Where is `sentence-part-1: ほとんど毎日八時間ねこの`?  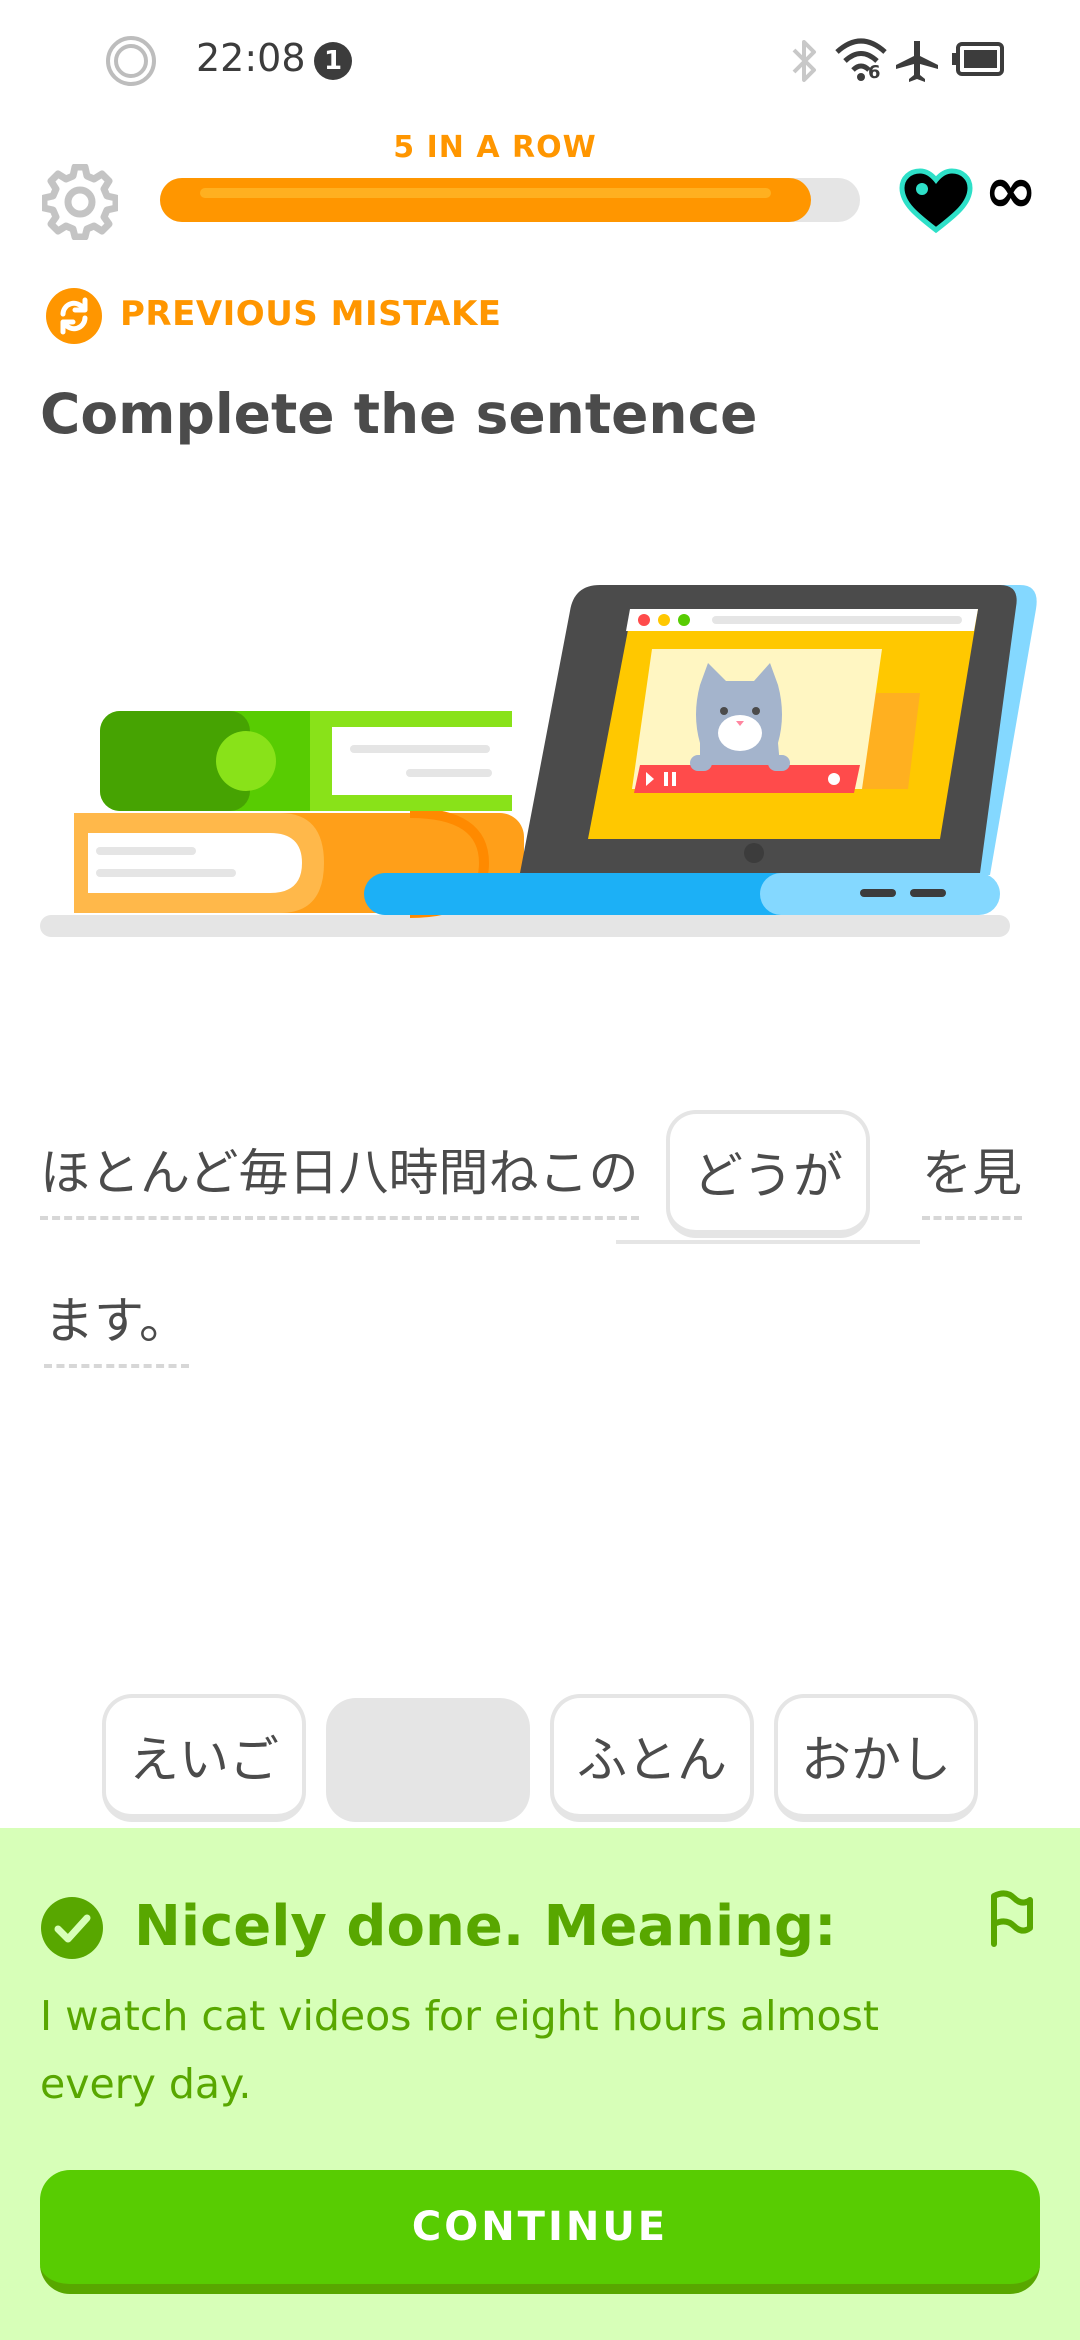 sentence-part-1: ほとんど毎日八時間ねこの is located at coordinates (339, 1180).